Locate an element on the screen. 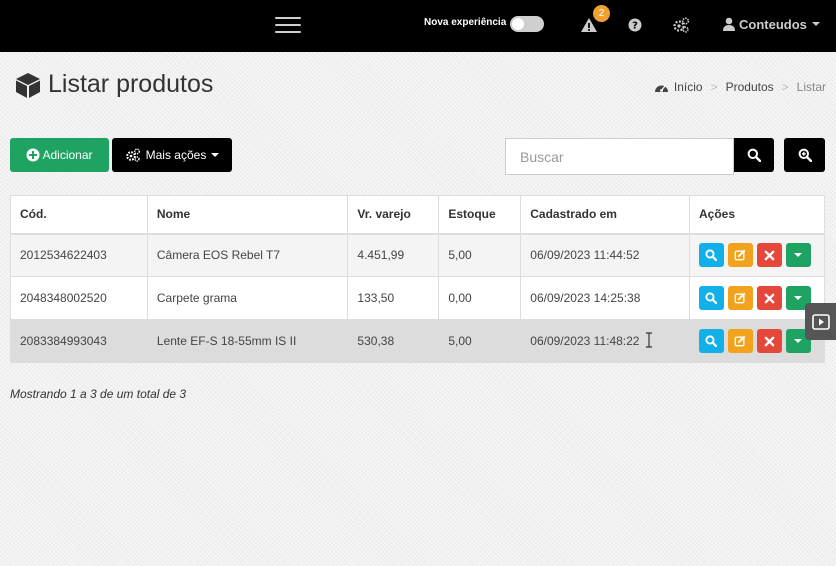  dashboard-icon is located at coordinates (661, 88).